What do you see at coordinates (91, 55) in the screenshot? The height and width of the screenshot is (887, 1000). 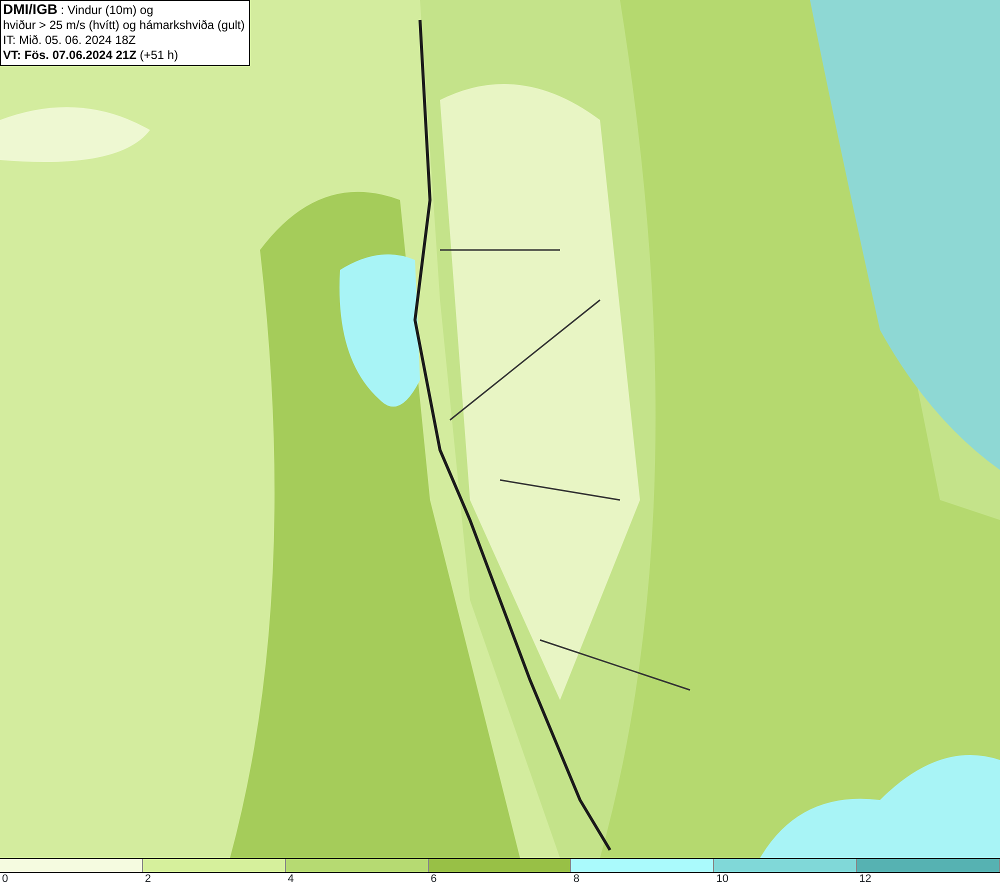 I see `header-line: VT: Fös. 07.06.2024 21Z (+51 h)` at bounding box center [91, 55].